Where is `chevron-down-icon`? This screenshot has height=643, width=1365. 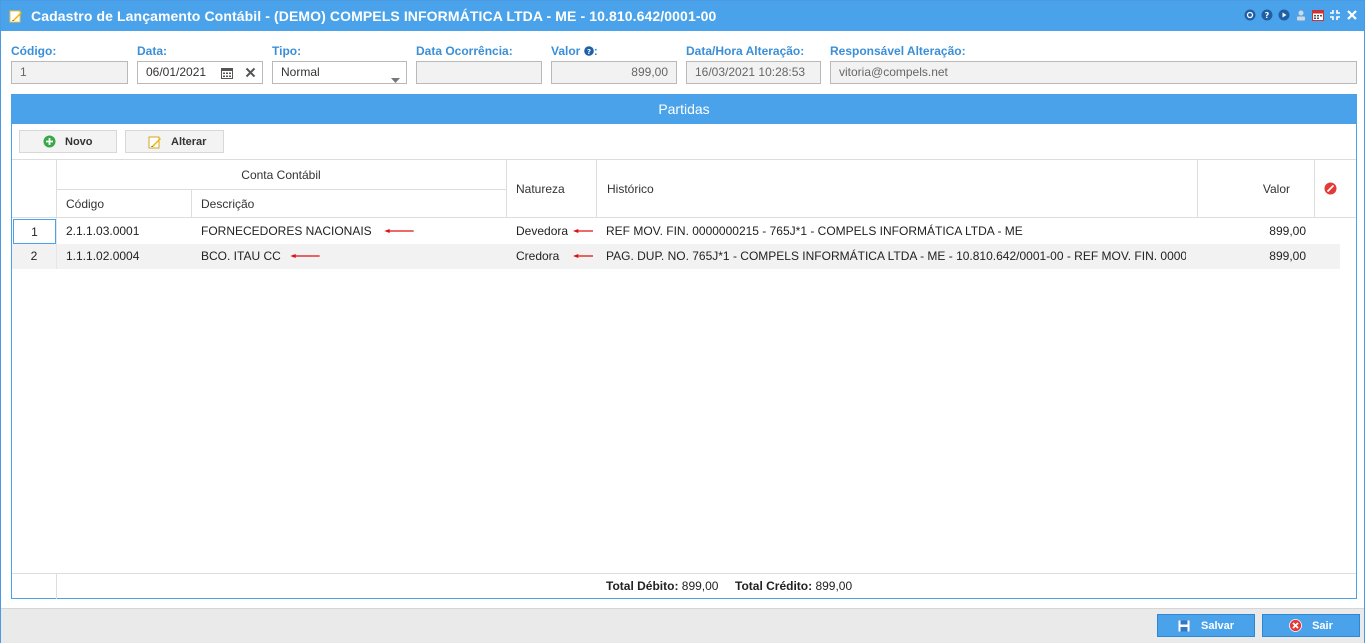
chevron-down-icon is located at coordinates (395, 80).